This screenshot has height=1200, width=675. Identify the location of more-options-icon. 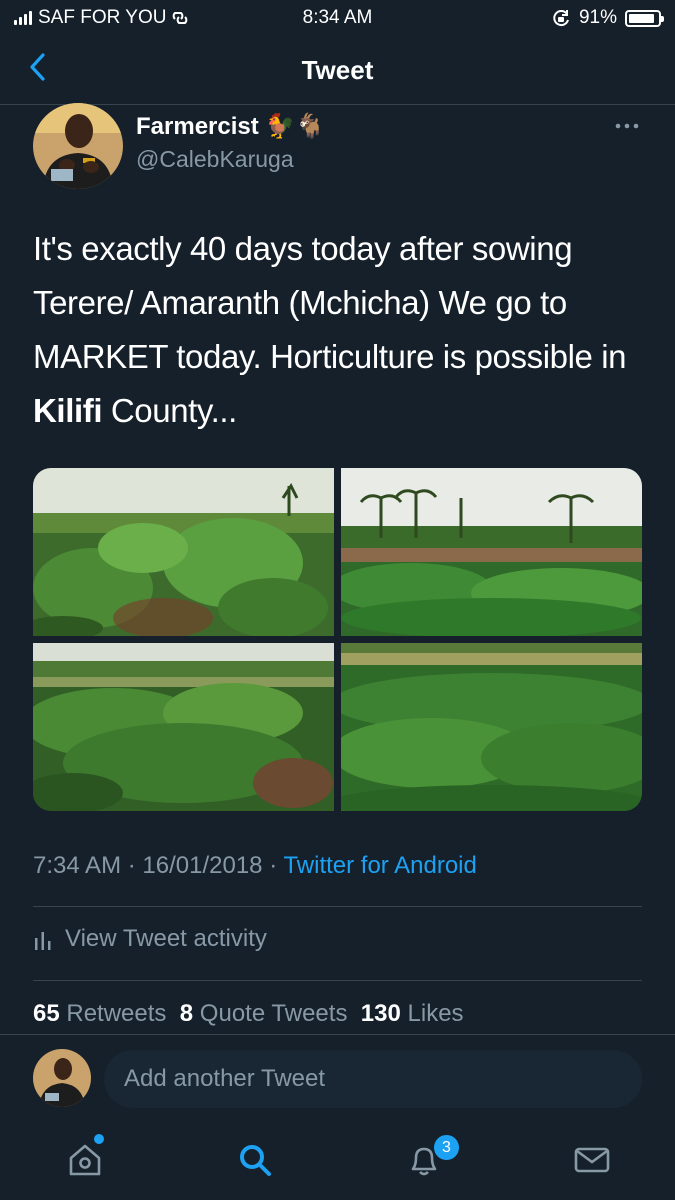
(627, 126).